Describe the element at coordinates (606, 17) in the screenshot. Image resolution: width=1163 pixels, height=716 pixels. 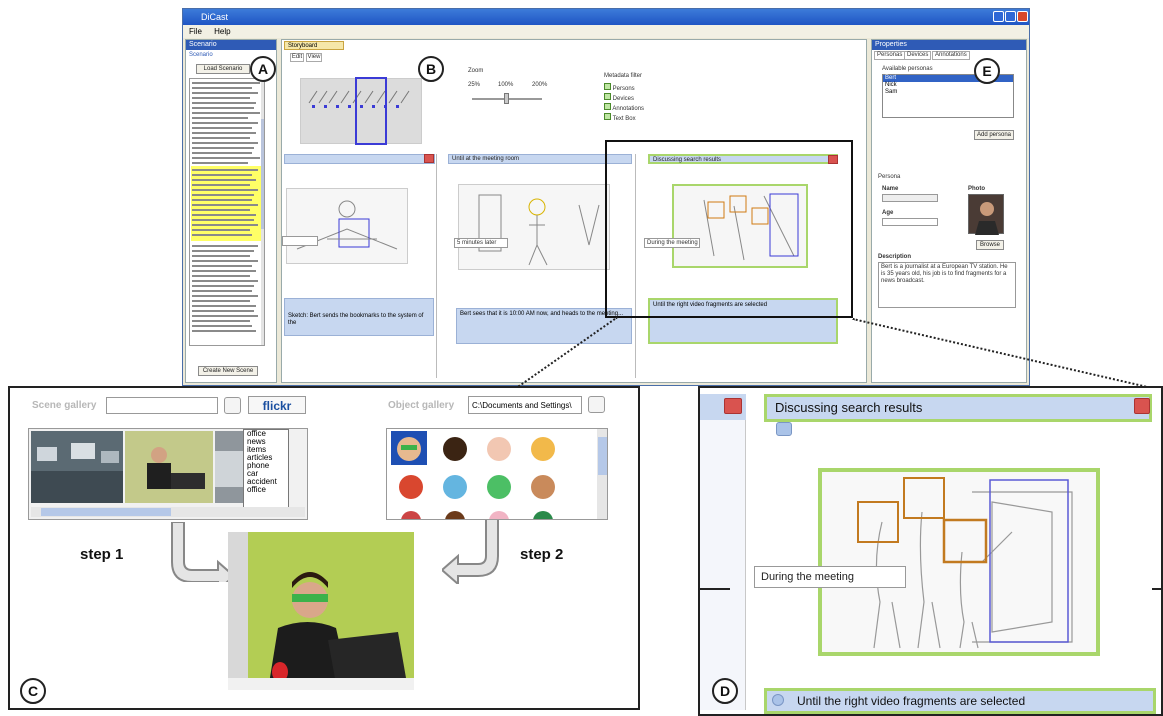
I see `title-bar: DiCast` at that location.